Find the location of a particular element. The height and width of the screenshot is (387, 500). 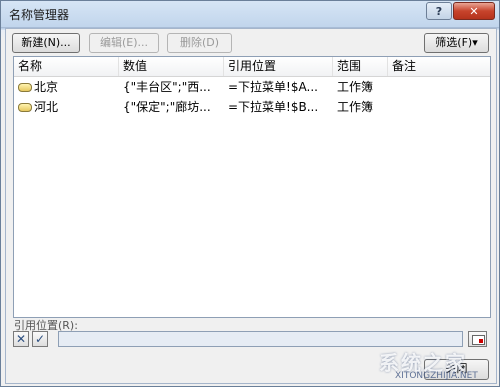

delete-button: 删除(D) is located at coordinates (199, 43).